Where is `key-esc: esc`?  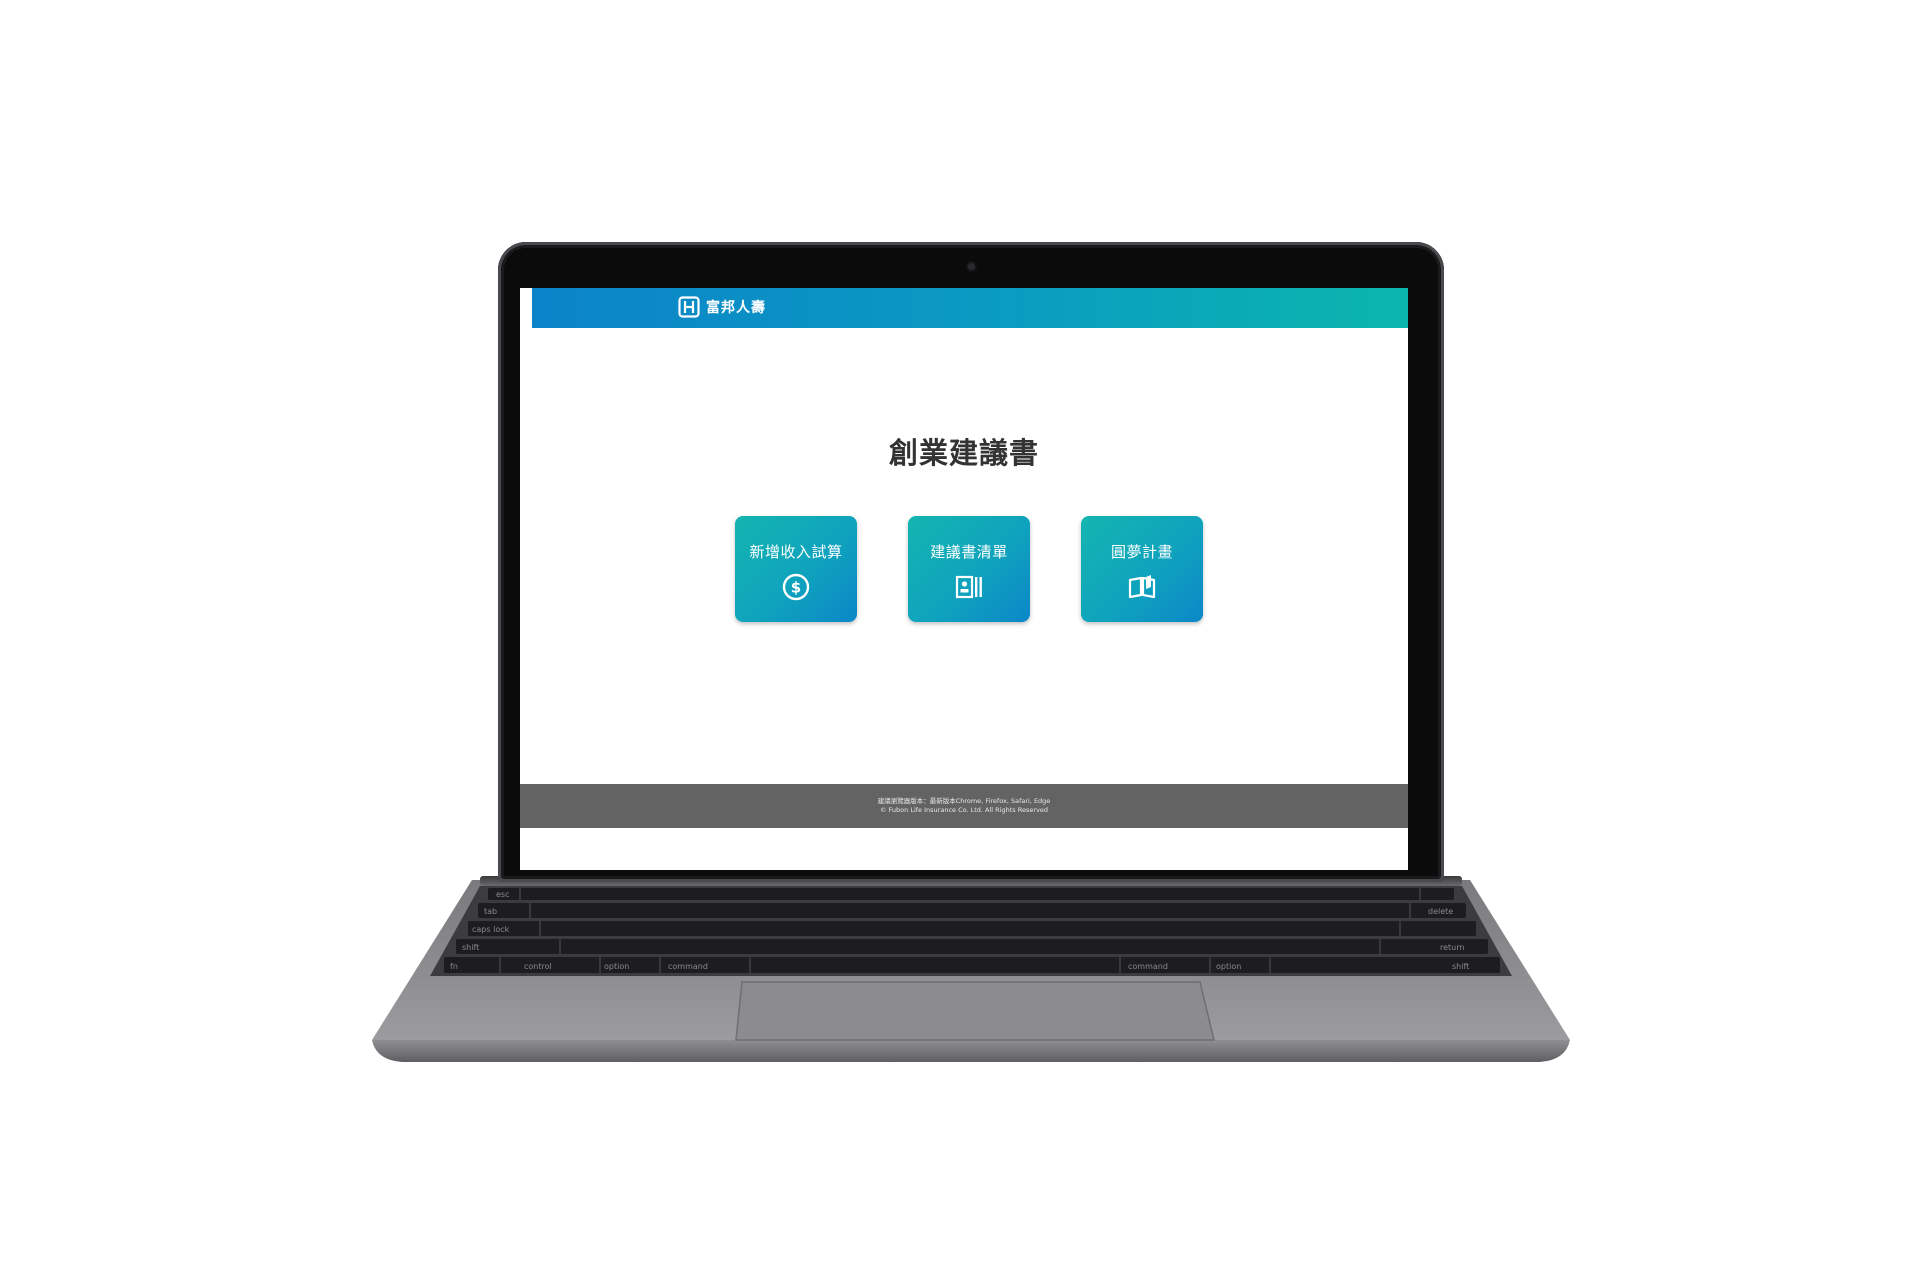
key-esc: esc is located at coordinates (503, 894).